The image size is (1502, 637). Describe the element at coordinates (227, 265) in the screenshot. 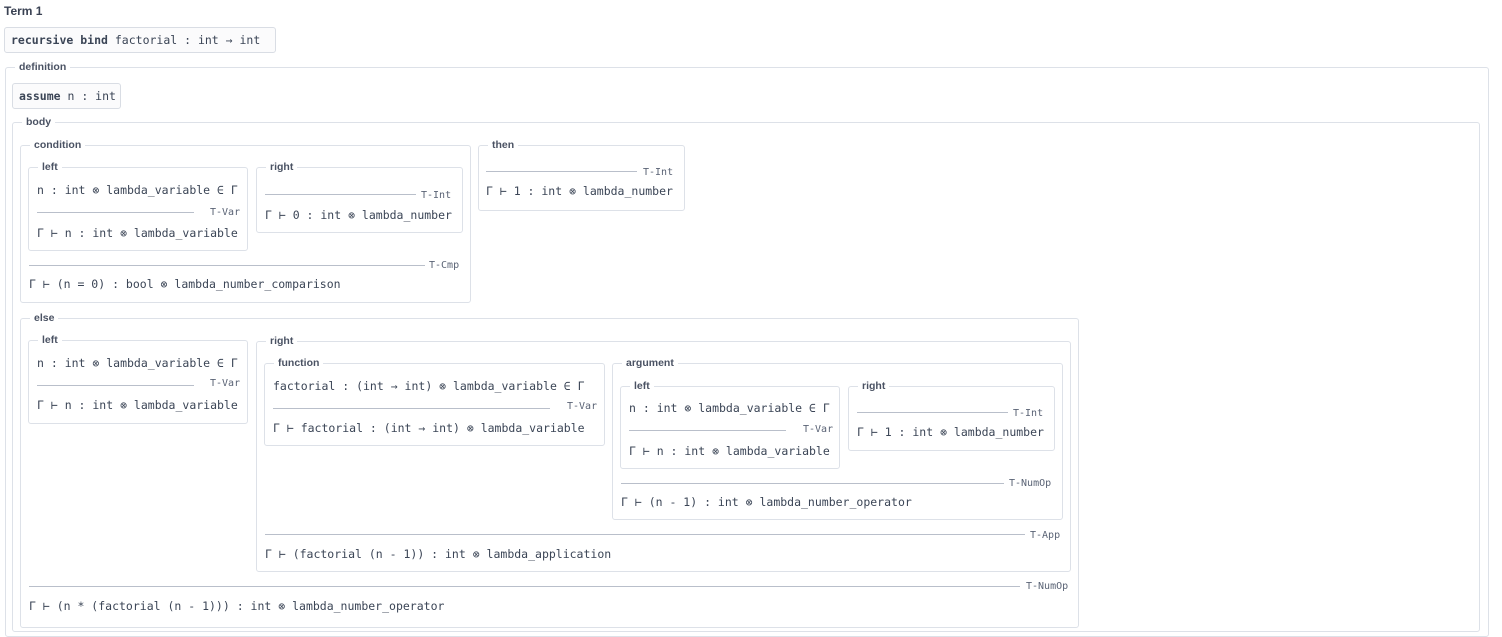

I see `condition-rule-line` at that location.